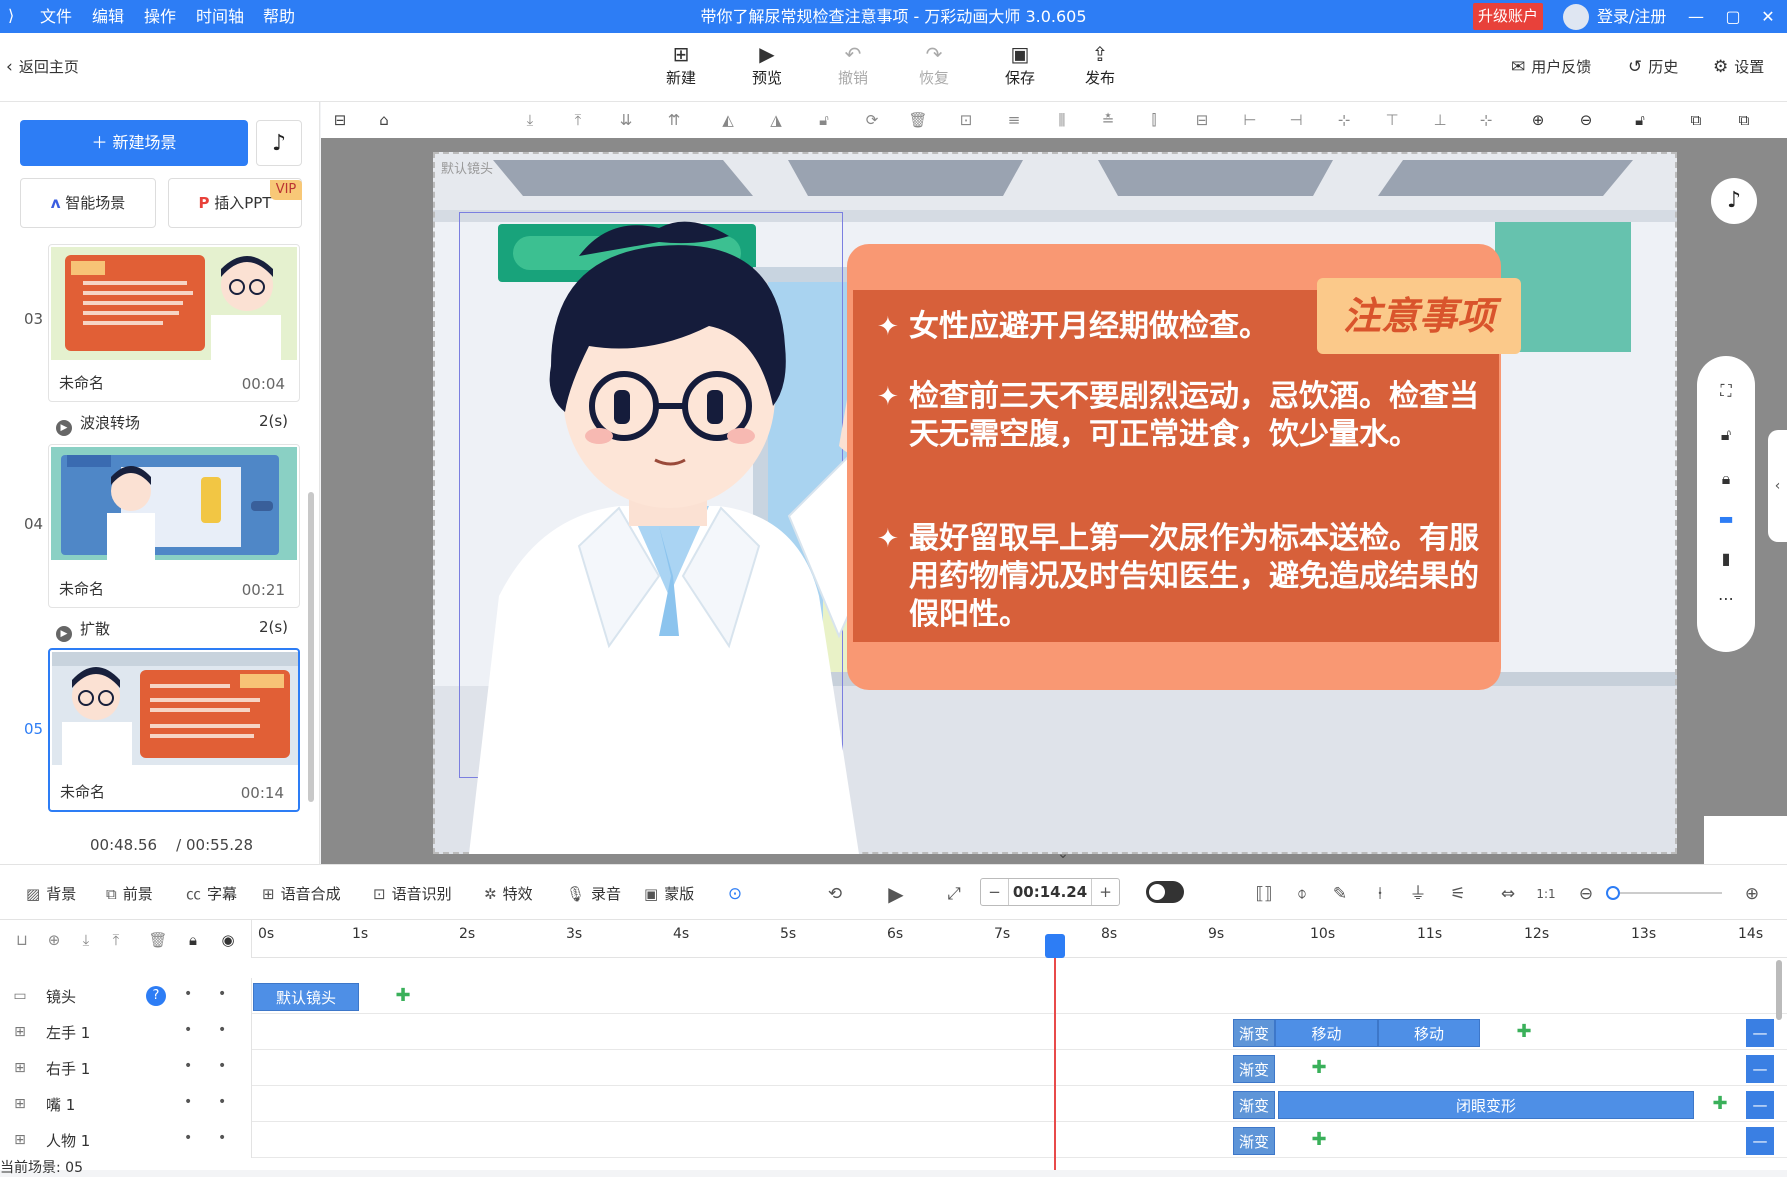 The image size is (1787, 1177). I want to click on toggle-switch, so click(1165, 892).